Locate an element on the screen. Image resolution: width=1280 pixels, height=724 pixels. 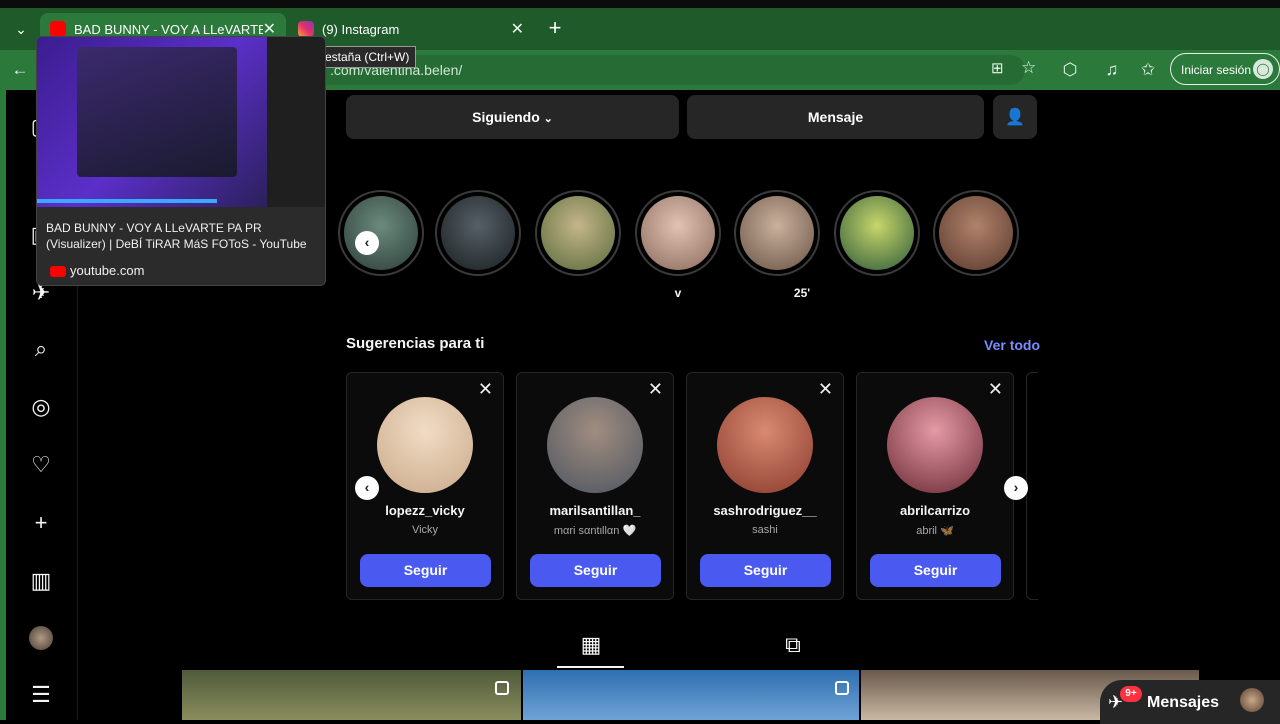
messages-floating-button: ✈ 9+ Mensajes is located at coordinates (1190, 702).